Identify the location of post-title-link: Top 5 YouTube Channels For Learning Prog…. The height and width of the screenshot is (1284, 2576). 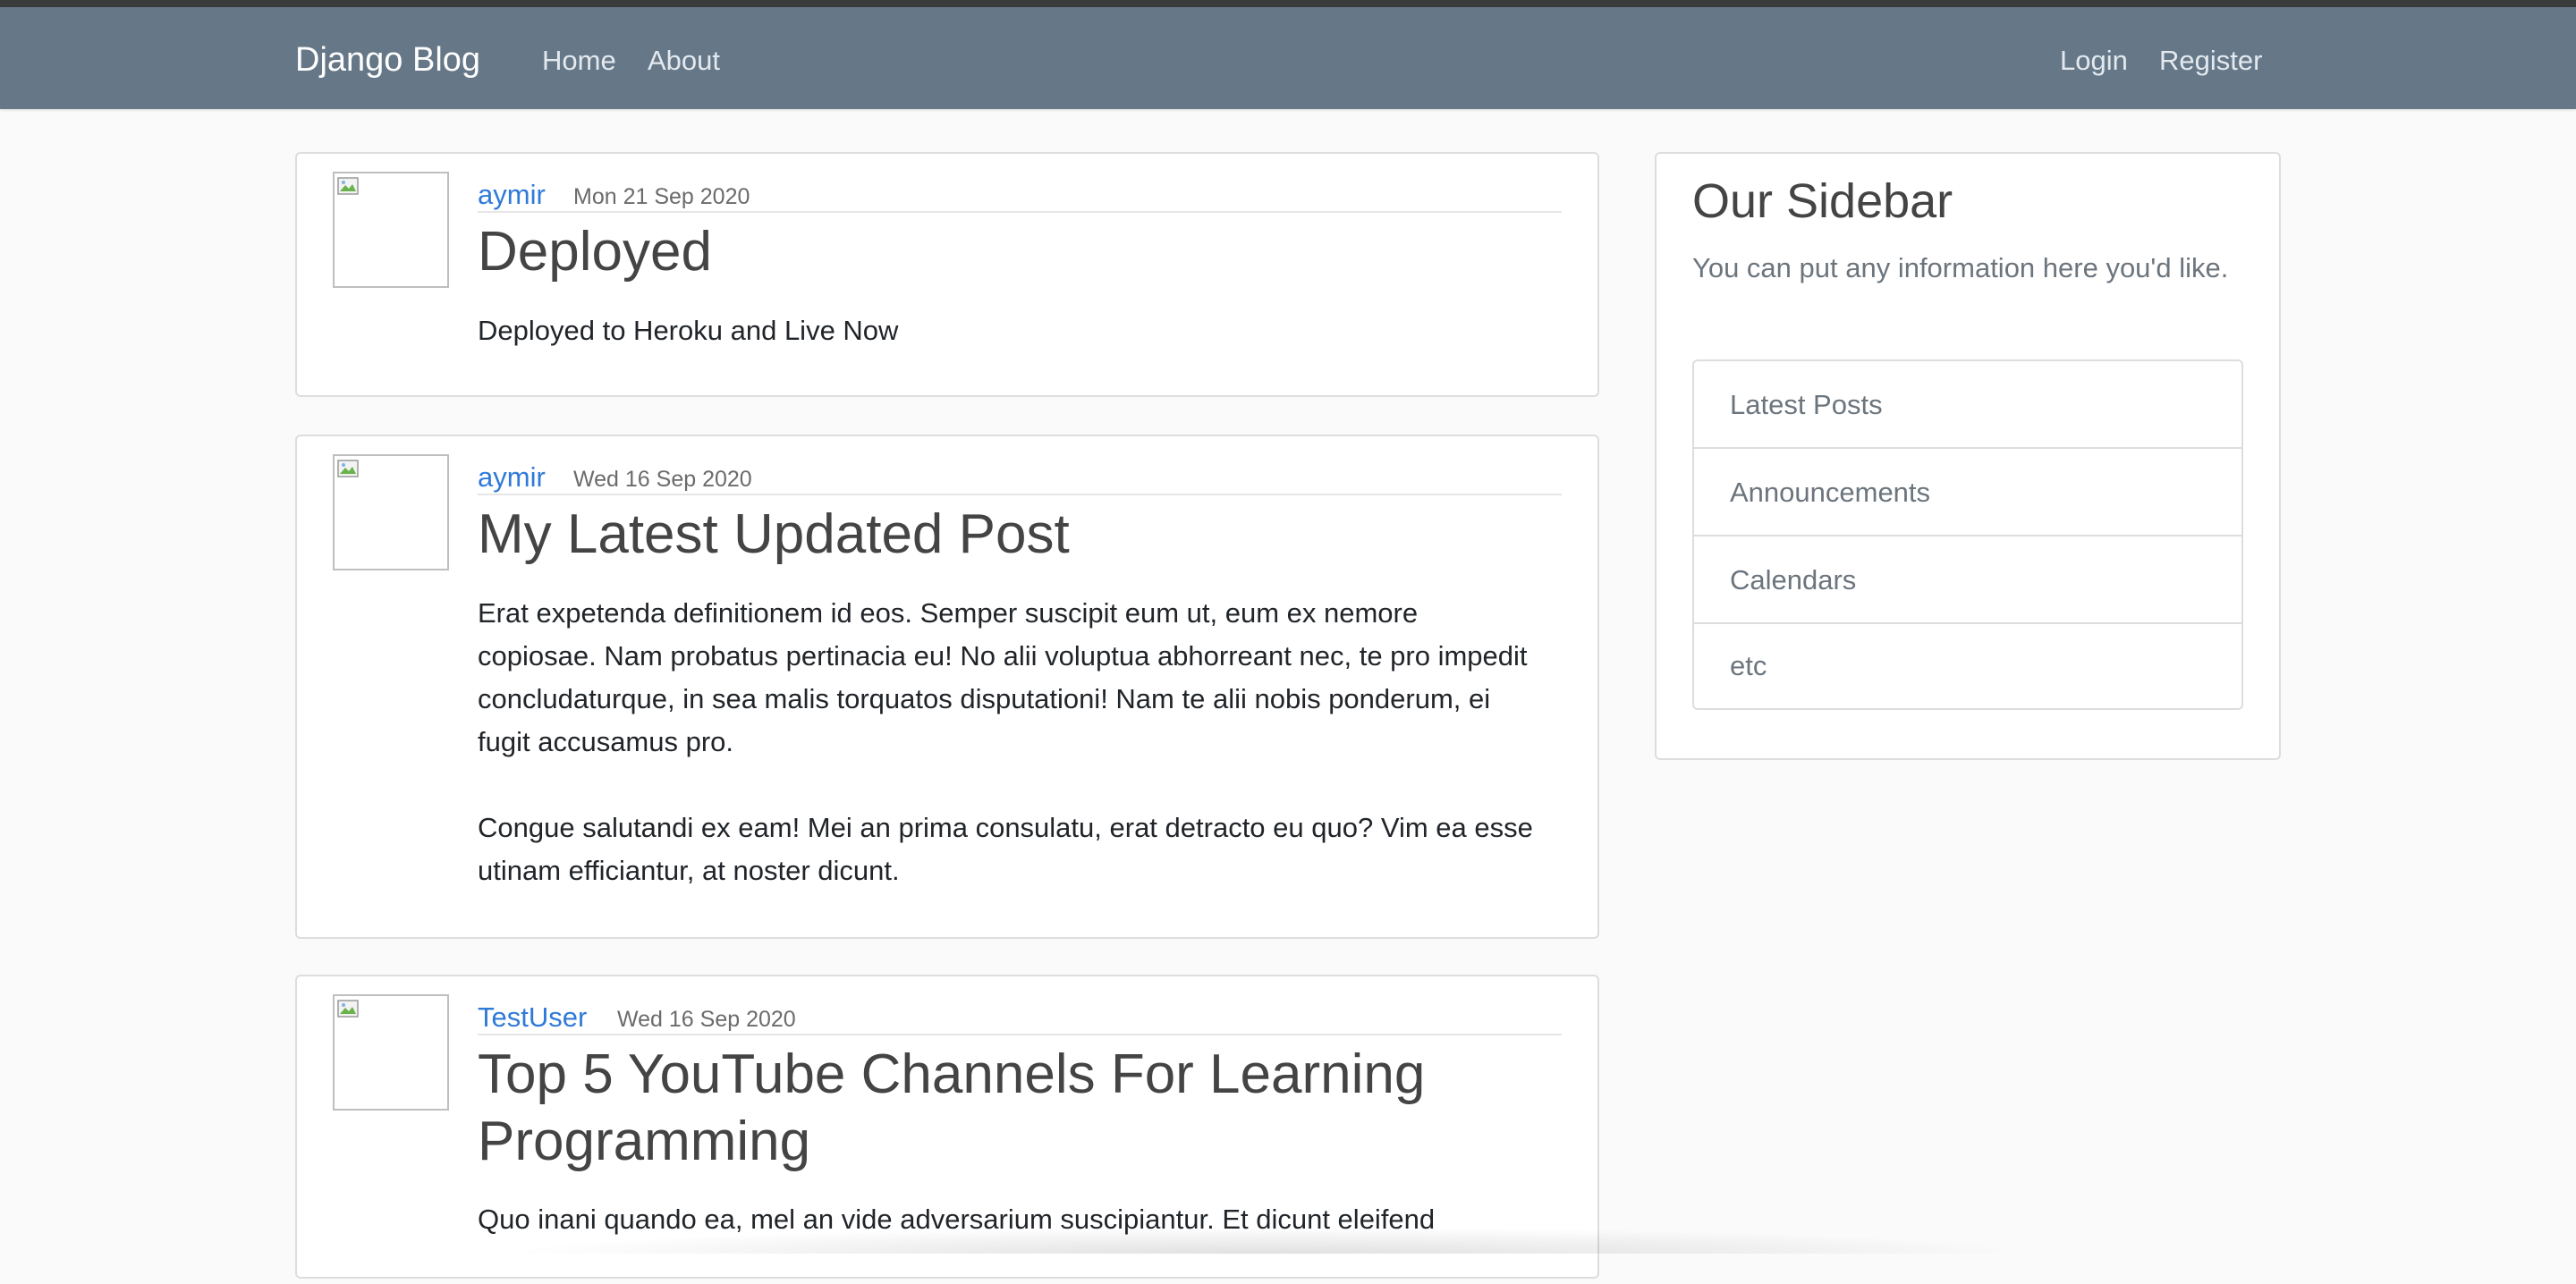
(1020, 1108).